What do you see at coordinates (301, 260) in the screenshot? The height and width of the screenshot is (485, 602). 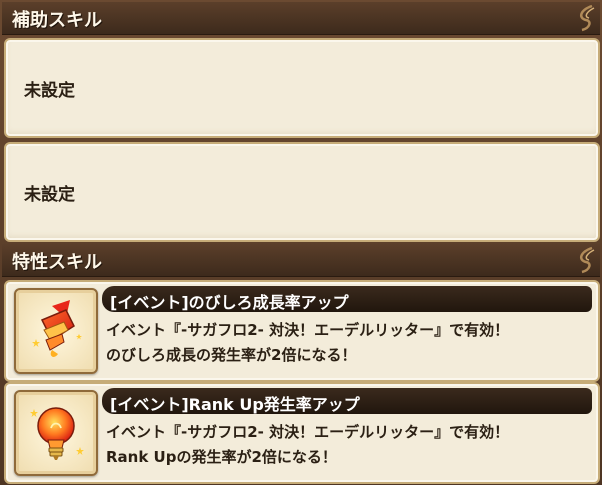 I see `trait-skills-header: 特性スキル` at bounding box center [301, 260].